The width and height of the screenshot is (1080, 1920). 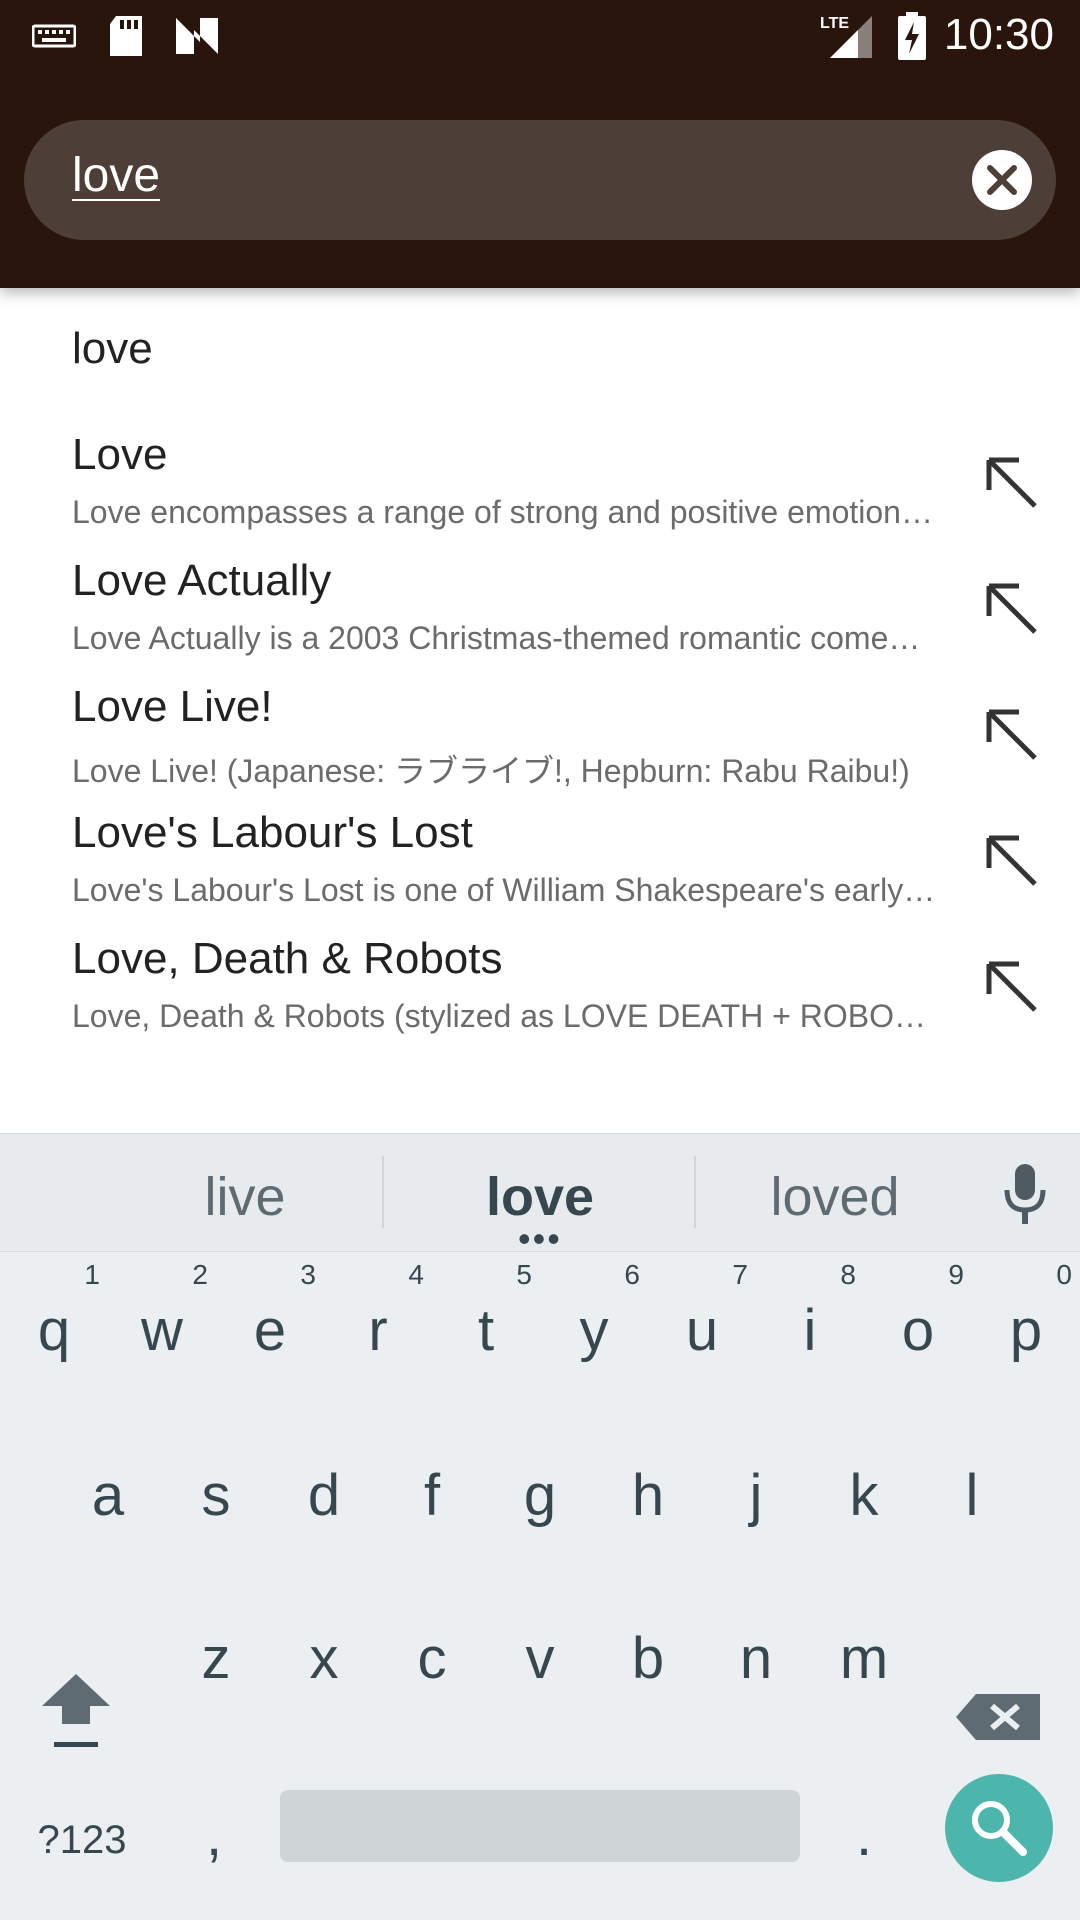 I want to click on backspace-key, so click(x=1004, y=1704).